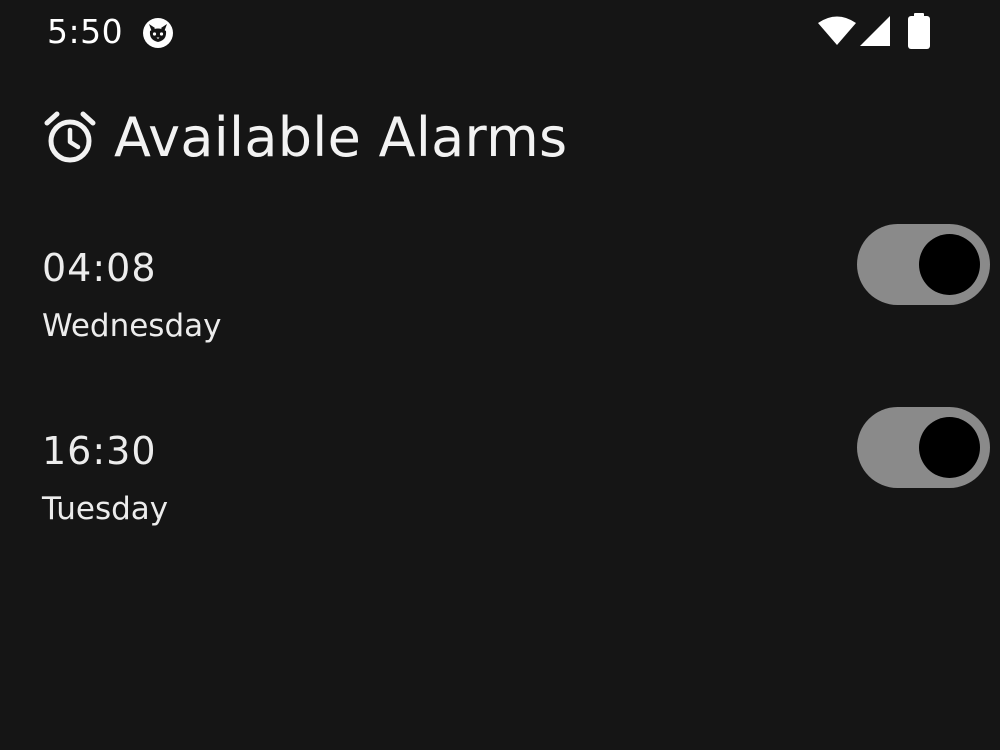 This screenshot has height=750, width=1000. What do you see at coordinates (158, 33) in the screenshot?
I see `cat-face-icon` at bounding box center [158, 33].